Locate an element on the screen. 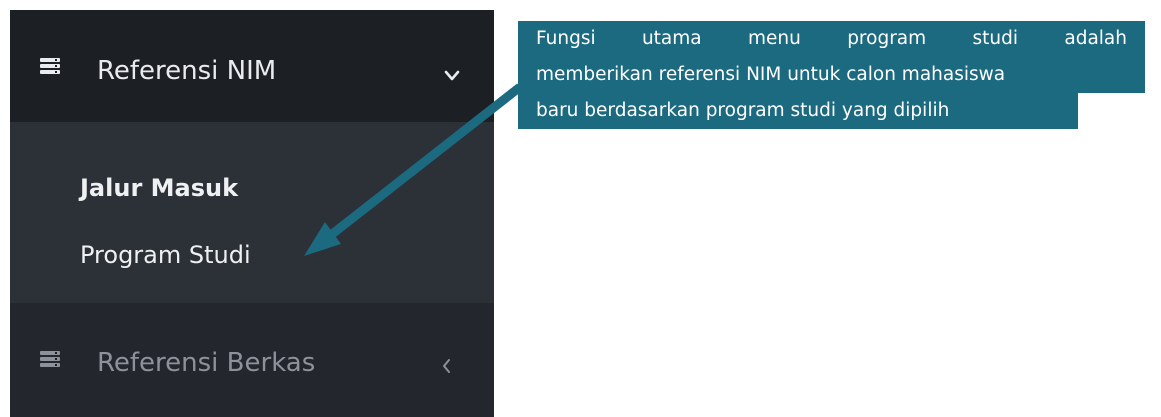  annotation-word: Fungsi is located at coordinates (566, 38).